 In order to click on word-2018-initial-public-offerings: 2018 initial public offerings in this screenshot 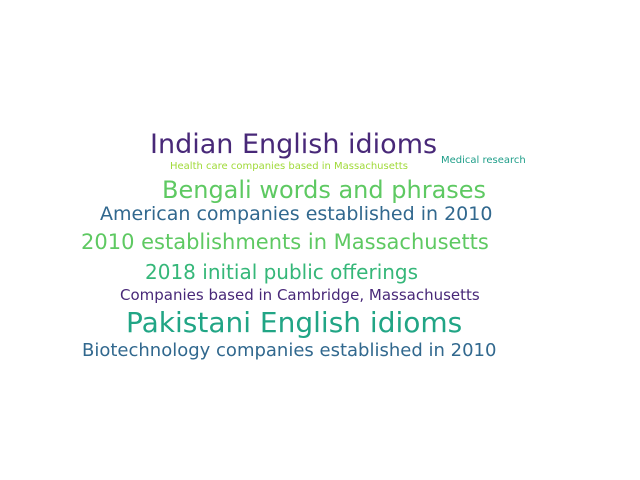, I will do `click(282, 272)`.